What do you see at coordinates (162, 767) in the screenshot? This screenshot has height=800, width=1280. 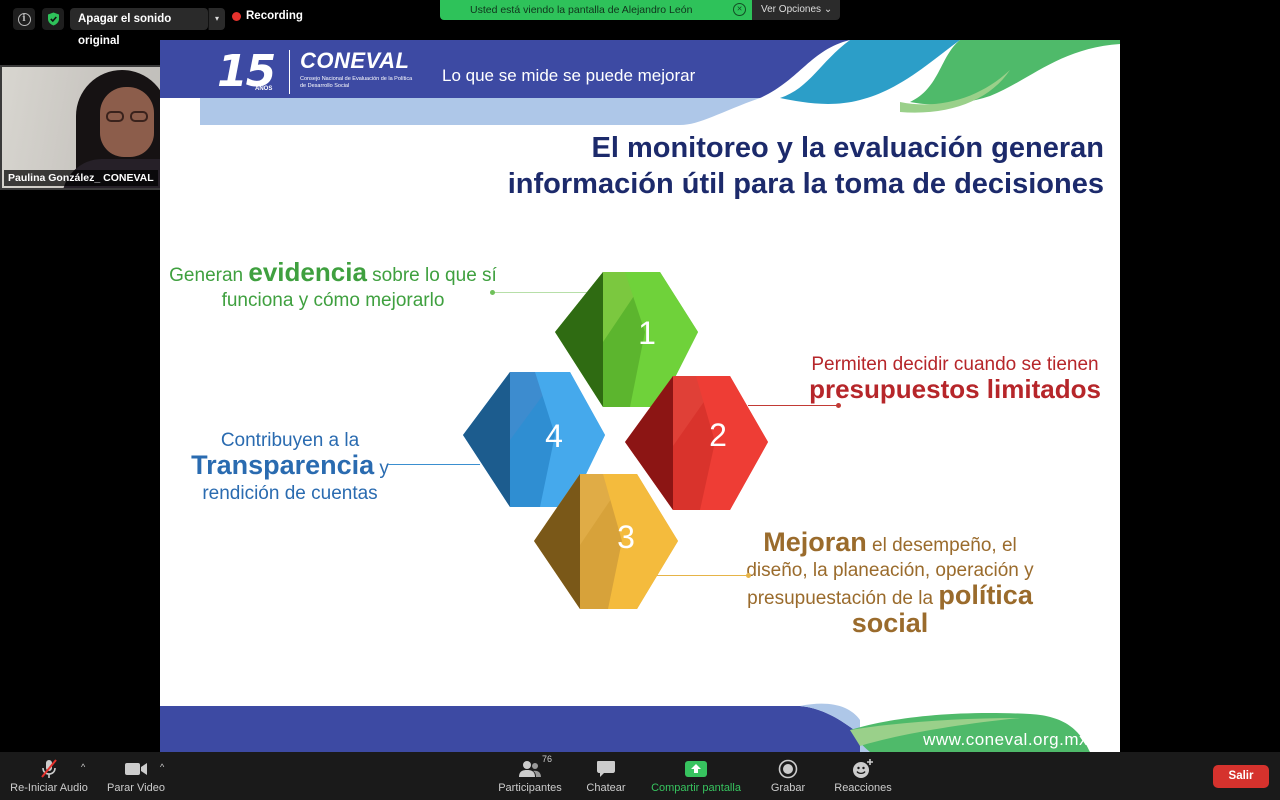 I see `video-settings-caret: ^` at bounding box center [162, 767].